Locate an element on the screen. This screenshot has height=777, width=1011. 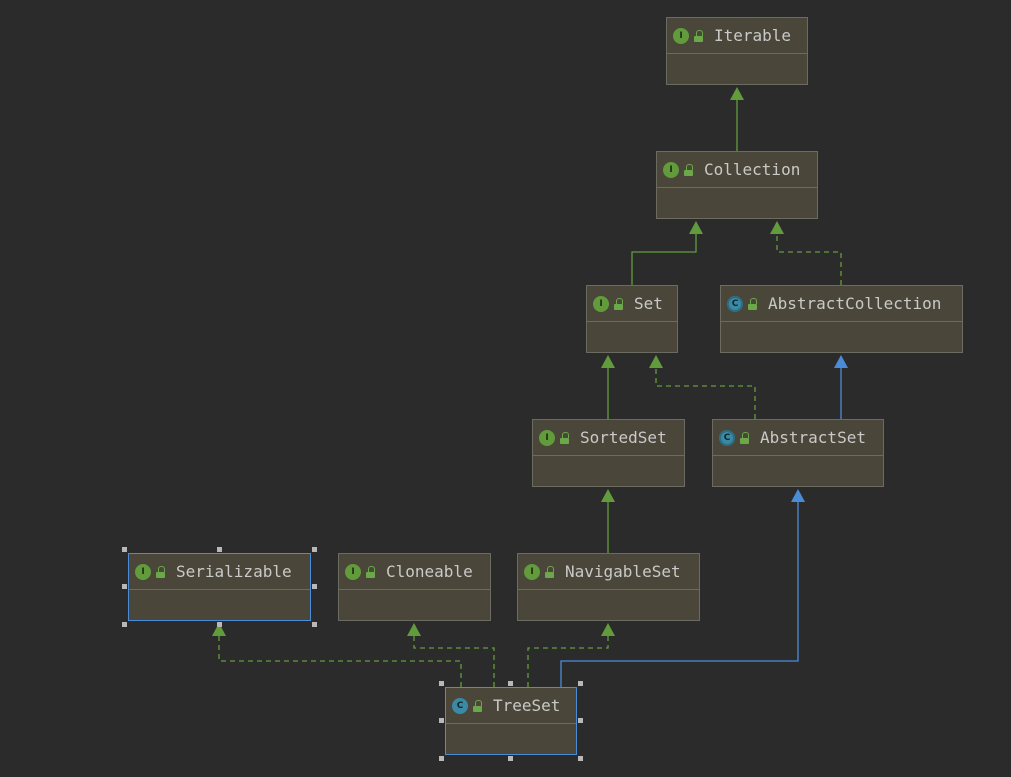
edge-abstractset-to-abstractcollection is located at coordinates (841, 387).